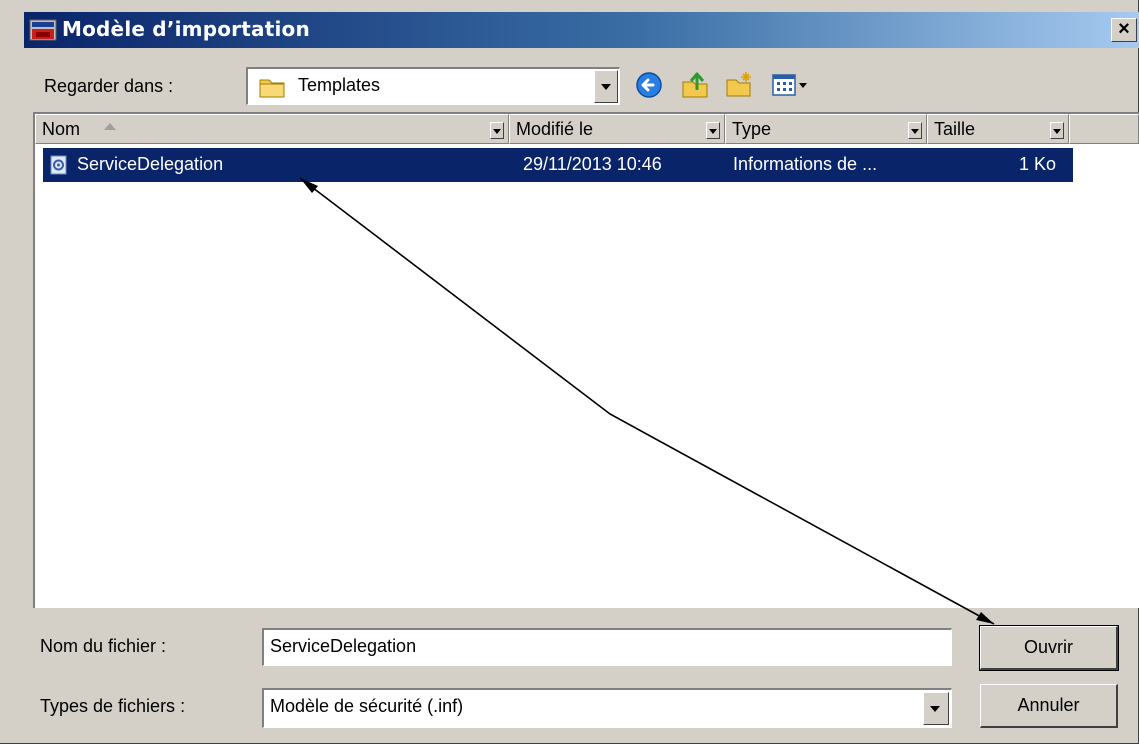 The width and height of the screenshot is (1139, 744). Describe the element at coordinates (695, 85) in the screenshot. I see `up-folder-icon` at that location.